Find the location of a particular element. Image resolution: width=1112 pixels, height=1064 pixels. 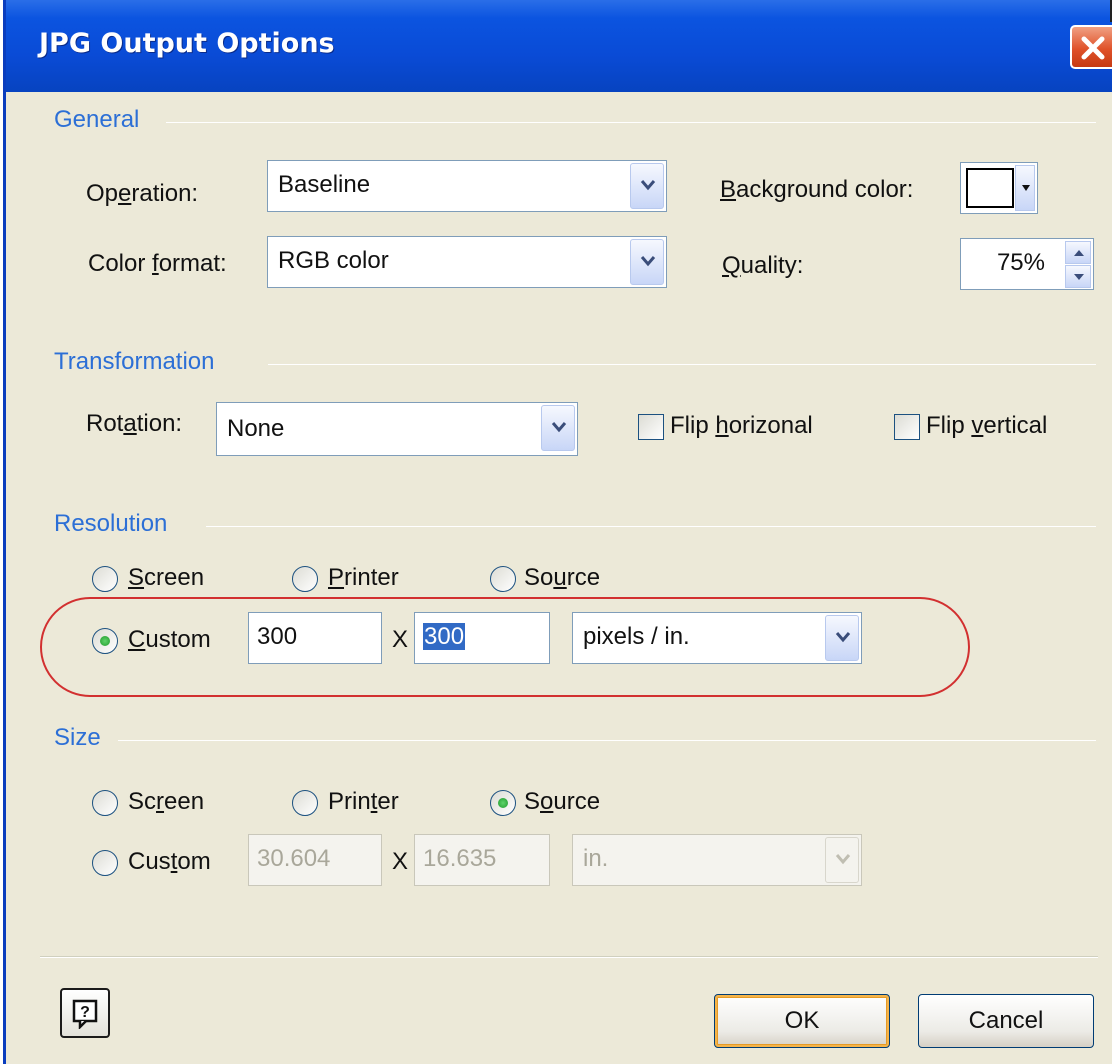

resolution-x-label: X is located at coordinates (400, 639).